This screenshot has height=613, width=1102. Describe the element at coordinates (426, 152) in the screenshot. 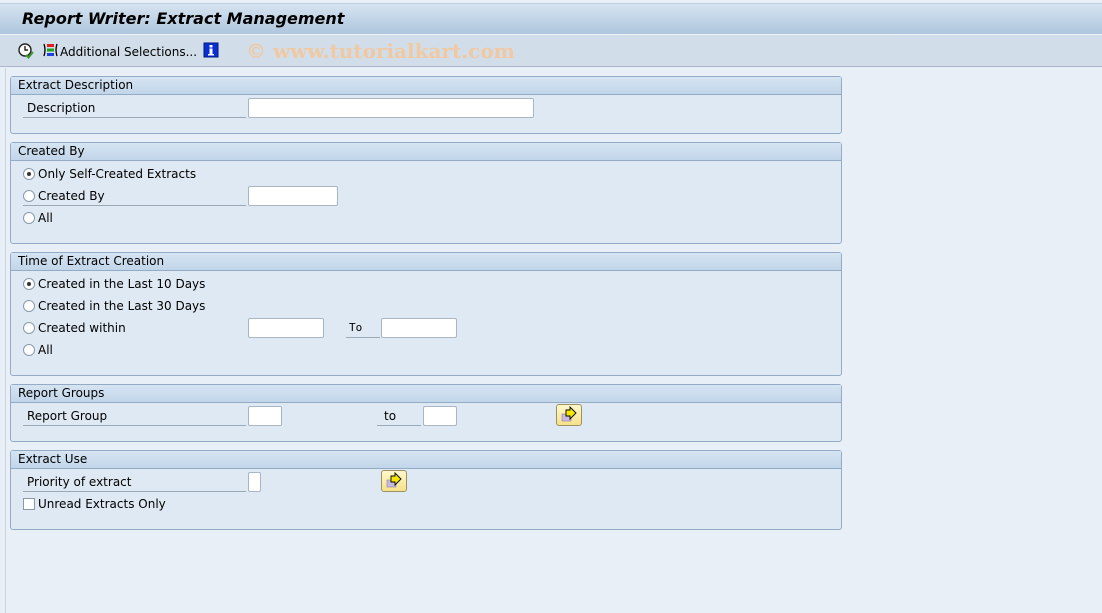

I see `group-header: Created By` at that location.